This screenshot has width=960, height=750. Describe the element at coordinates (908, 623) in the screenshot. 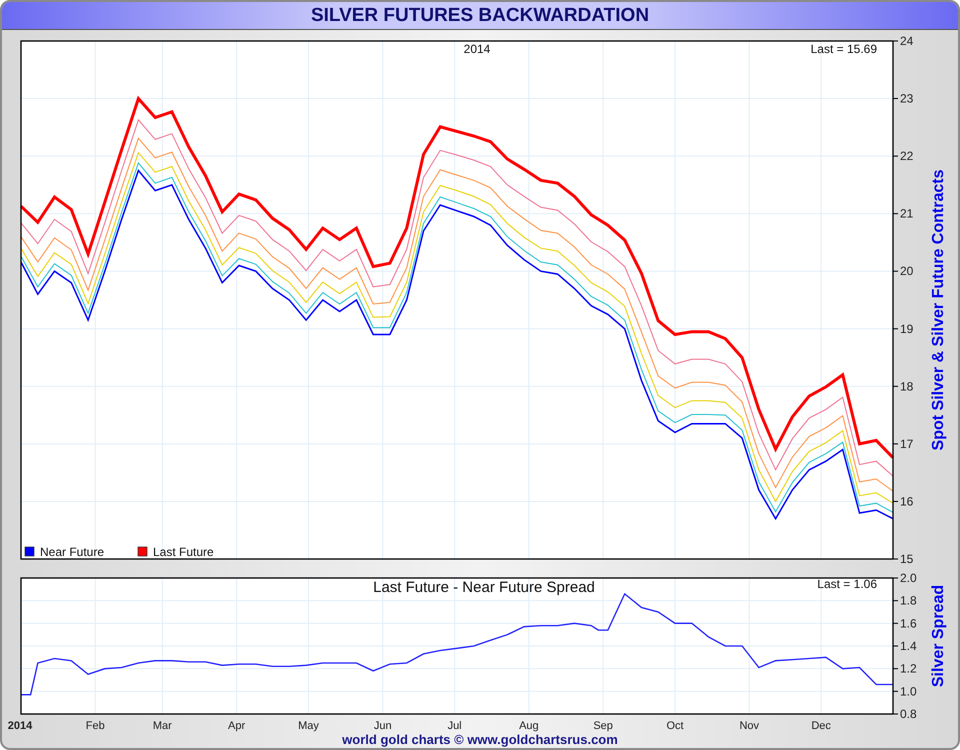

I see `y-tick-label: 1.6` at that location.